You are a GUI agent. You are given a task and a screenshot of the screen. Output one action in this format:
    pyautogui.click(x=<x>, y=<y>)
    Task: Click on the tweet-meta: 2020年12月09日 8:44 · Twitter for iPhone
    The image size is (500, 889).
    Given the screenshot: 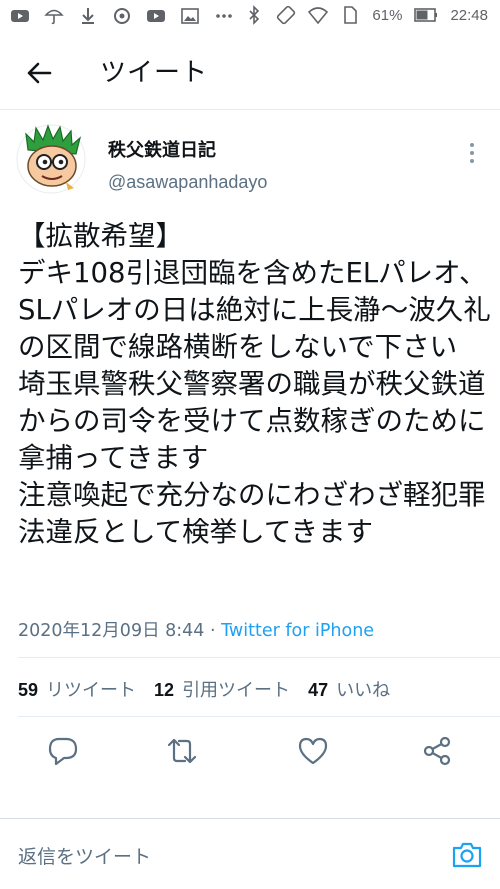 What is the action you would take?
    pyautogui.click(x=196, y=629)
    